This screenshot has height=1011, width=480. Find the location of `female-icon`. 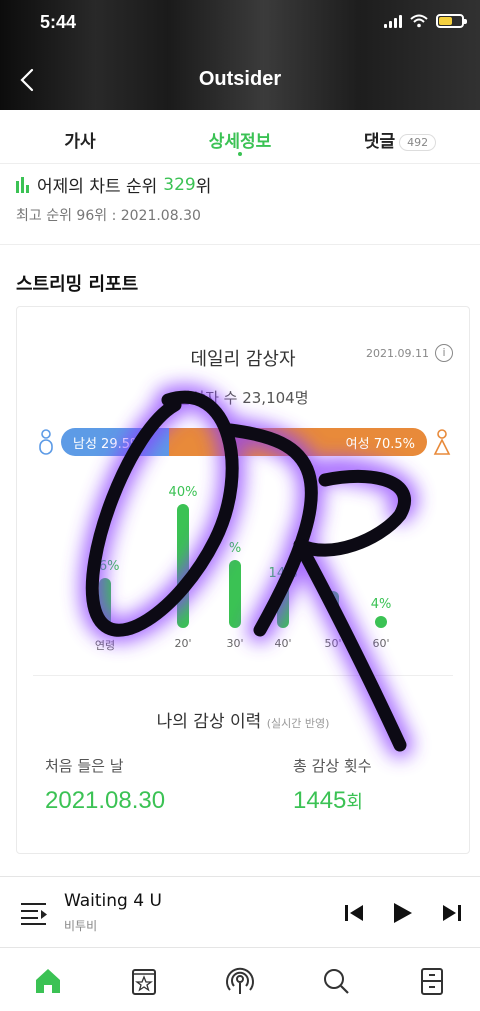

female-icon is located at coordinates (442, 442).